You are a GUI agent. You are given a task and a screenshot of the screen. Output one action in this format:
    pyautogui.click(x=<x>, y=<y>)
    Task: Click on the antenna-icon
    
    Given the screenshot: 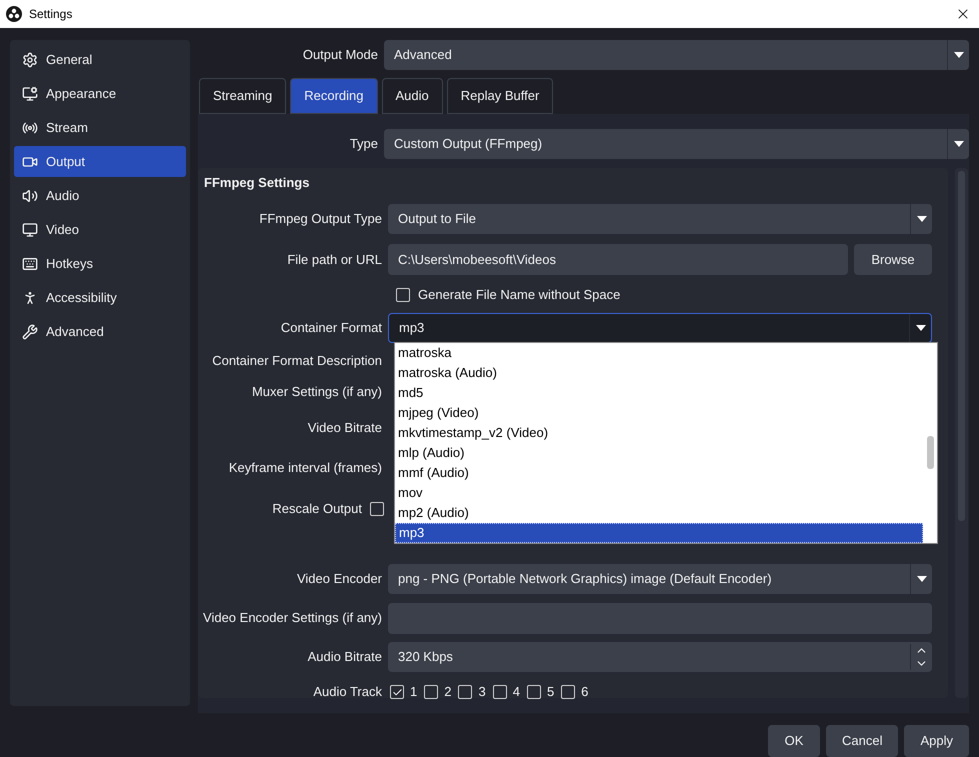 What is the action you would take?
    pyautogui.click(x=30, y=128)
    